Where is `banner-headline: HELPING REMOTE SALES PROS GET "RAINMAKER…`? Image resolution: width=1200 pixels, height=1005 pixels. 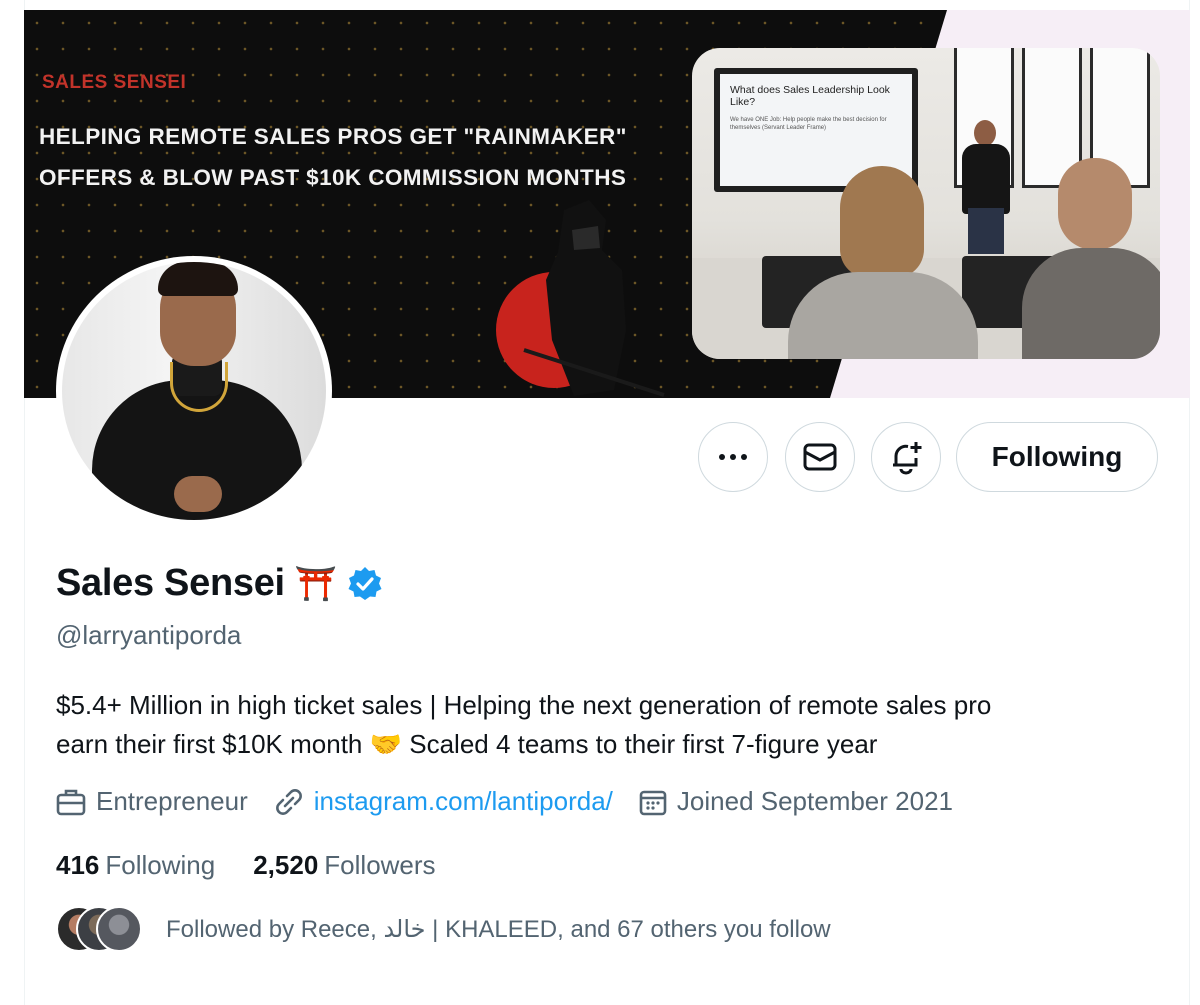 banner-headline: HELPING REMOTE SALES PROS GET "RAINMAKER… is located at coordinates (369, 157).